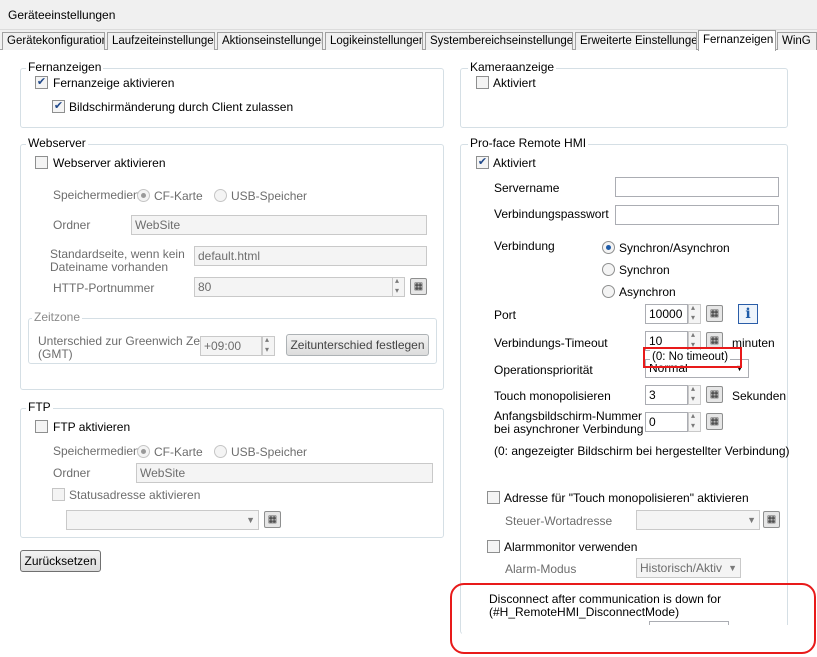 The height and width of the screenshot is (657, 817). I want to click on kamera-aktiviert-label: Aktiviert, so click(514, 83).